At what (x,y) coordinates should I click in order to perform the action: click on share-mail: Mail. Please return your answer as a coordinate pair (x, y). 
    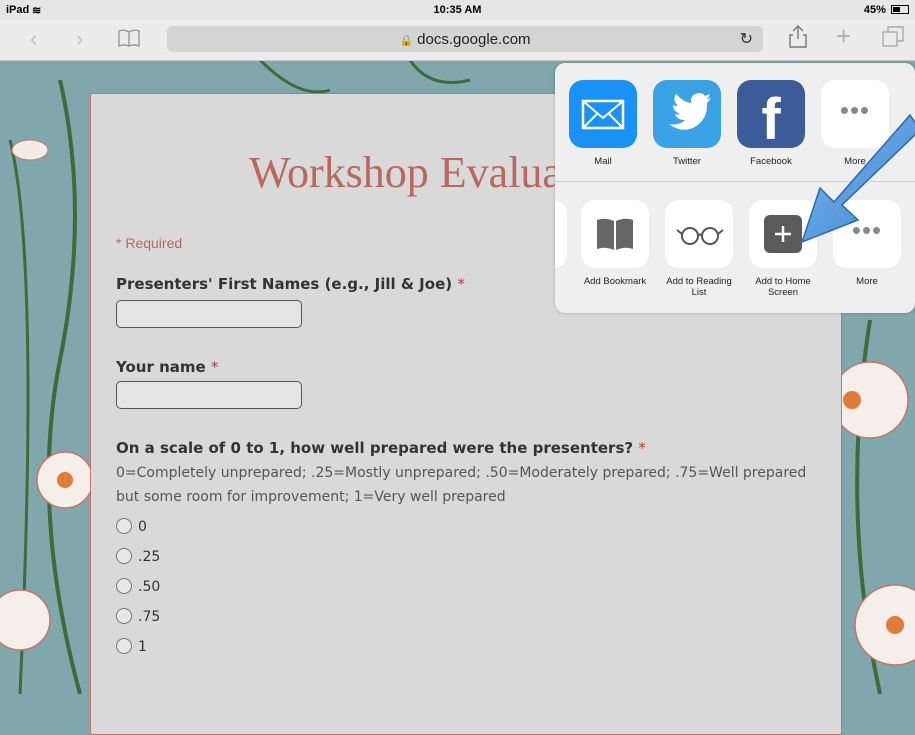
    Looking at the image, I should click on (603, 123).